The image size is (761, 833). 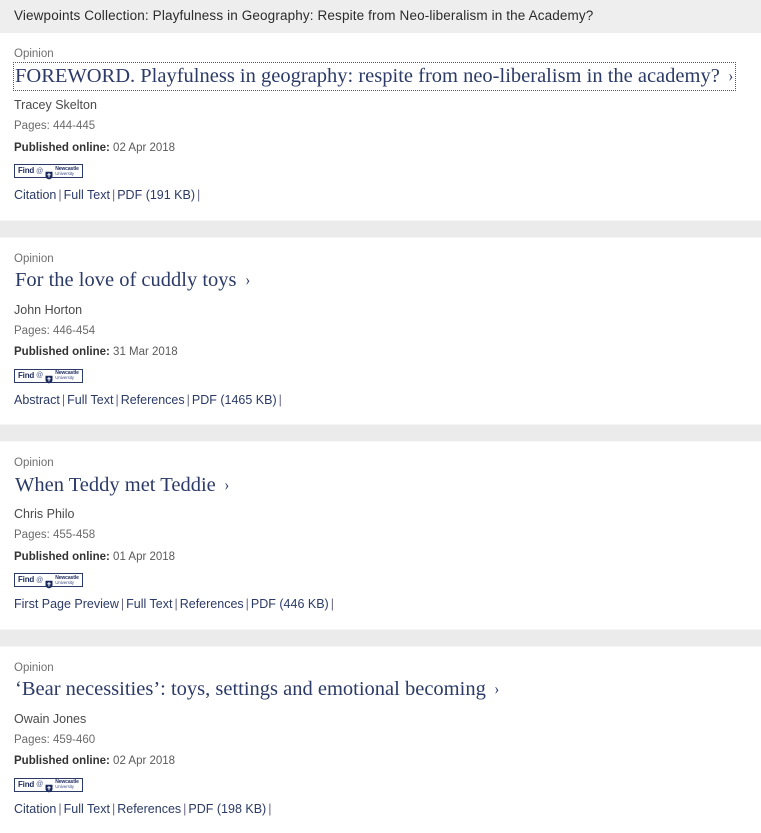 I want to click on article-title-row: For the love of cuddly toys ›, so click(x=380, y=280).